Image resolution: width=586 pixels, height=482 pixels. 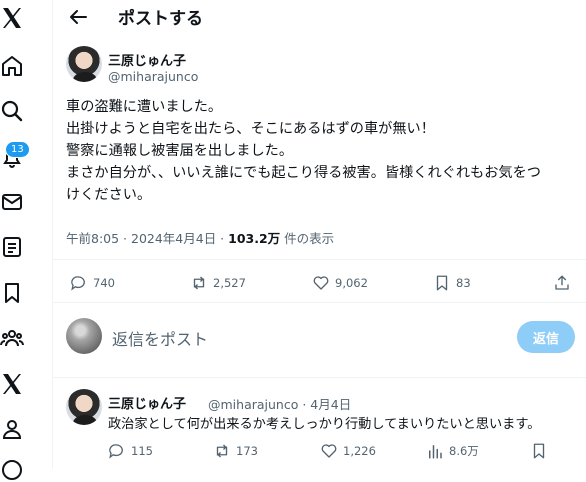 What do you see at coordinates (452, 283) in the screenshot?
I see `bookmark-action: 83` at bounding box center [452, 283].